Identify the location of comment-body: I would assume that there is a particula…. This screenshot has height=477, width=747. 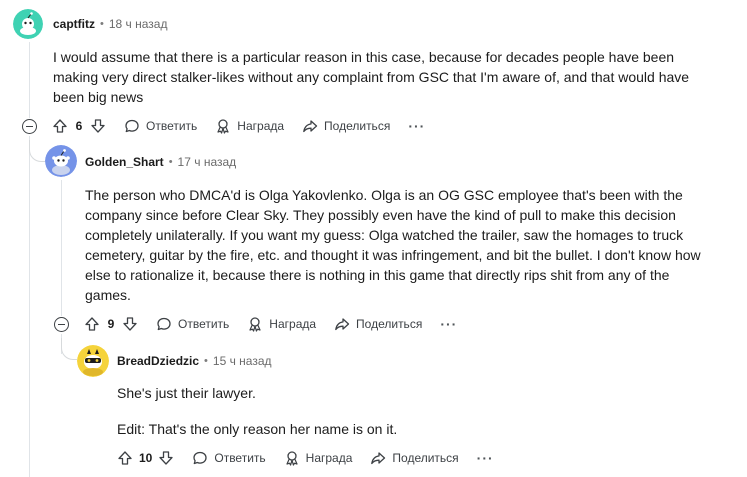
(383, 77).